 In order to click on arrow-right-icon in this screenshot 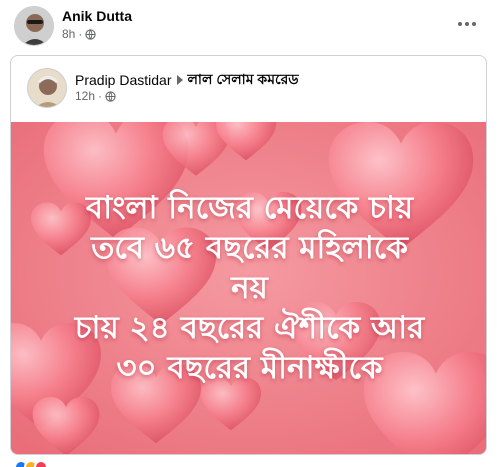, I will do `click(179, 80)`.